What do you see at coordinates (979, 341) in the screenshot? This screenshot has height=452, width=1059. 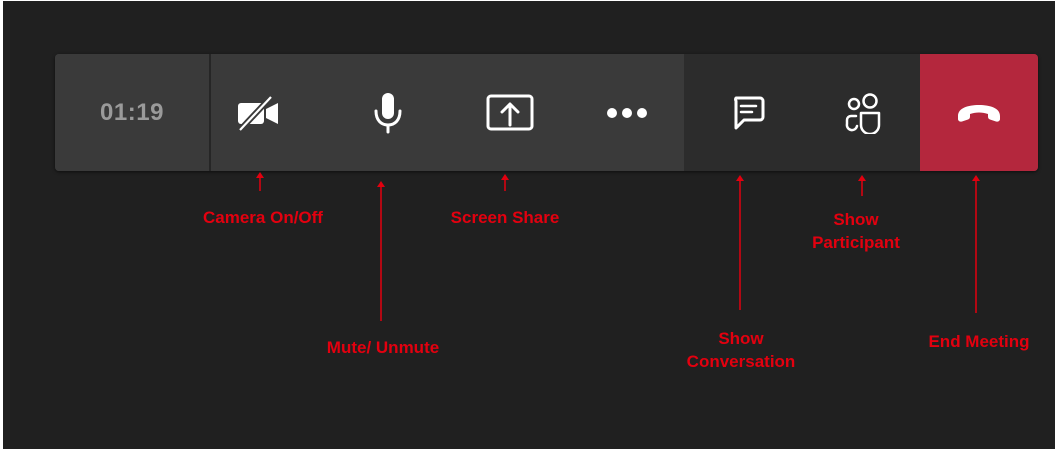 I see `end-meeting-annotation-label: End Meeting` at bounding box center [979, 341].